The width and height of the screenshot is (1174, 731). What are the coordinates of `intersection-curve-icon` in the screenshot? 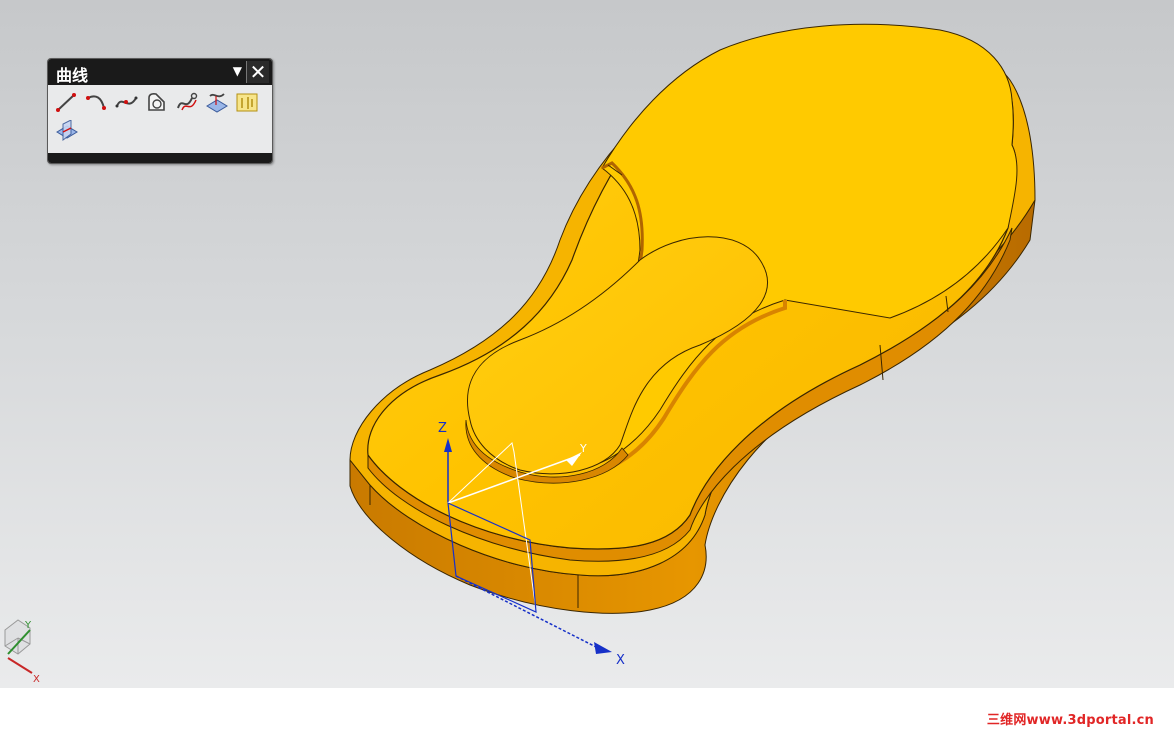 It's located at (67, 132).